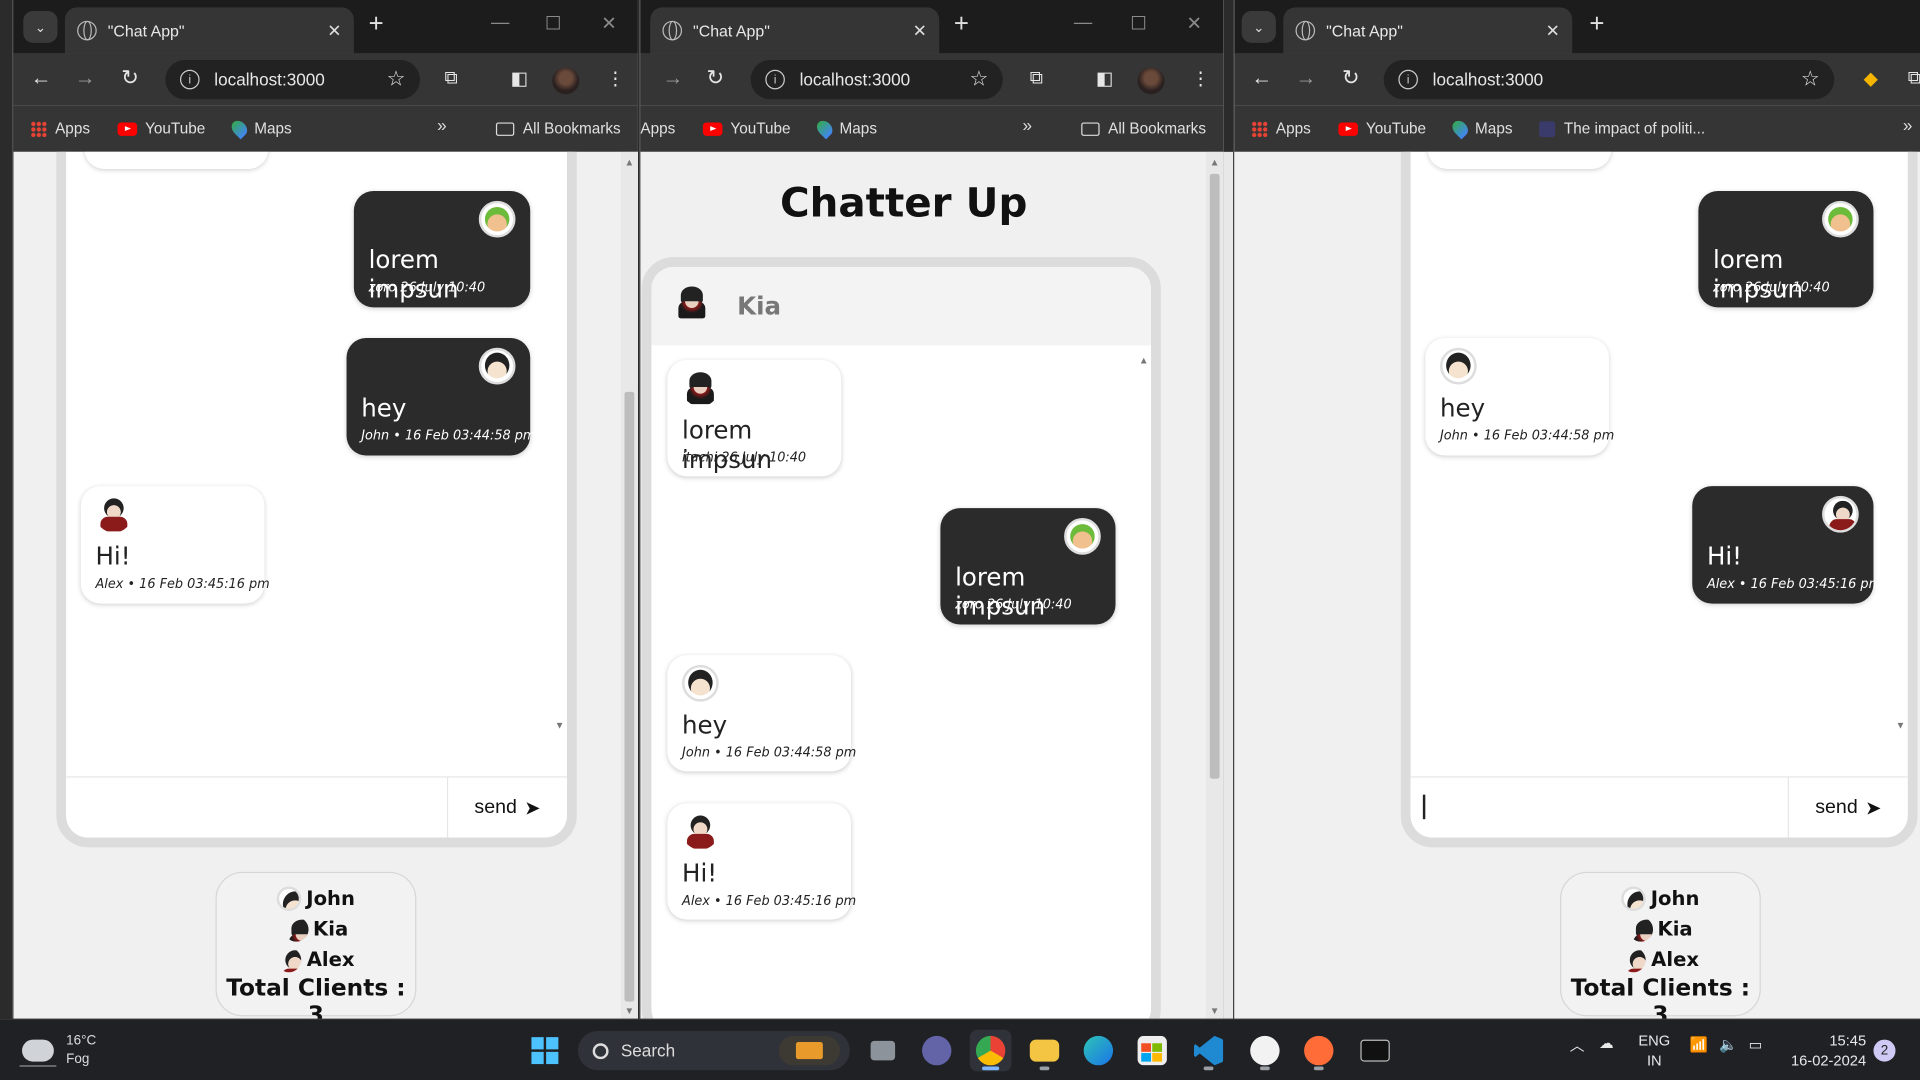  Describe the element at coordinates (1828, 1050) in the screenshot. I see `system-clock: 15:45 16-02-2024` at that location.